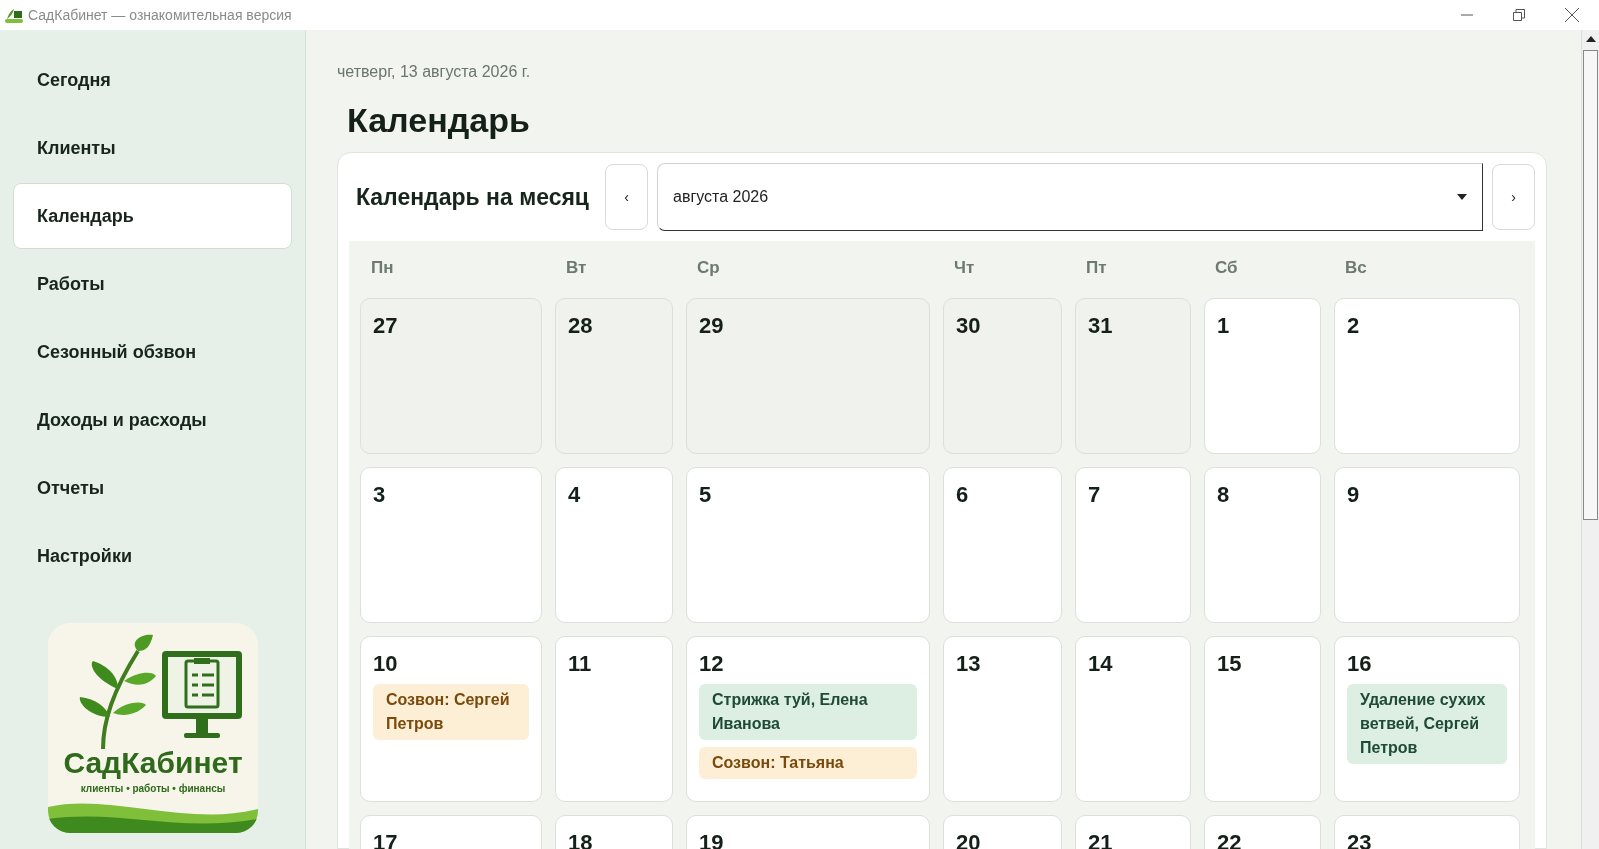 This screenshot has height=849, width=1599. Describe the element at coordinates (1070, 197) in the screenshot. I see `month-select: августа 2026` at that location.